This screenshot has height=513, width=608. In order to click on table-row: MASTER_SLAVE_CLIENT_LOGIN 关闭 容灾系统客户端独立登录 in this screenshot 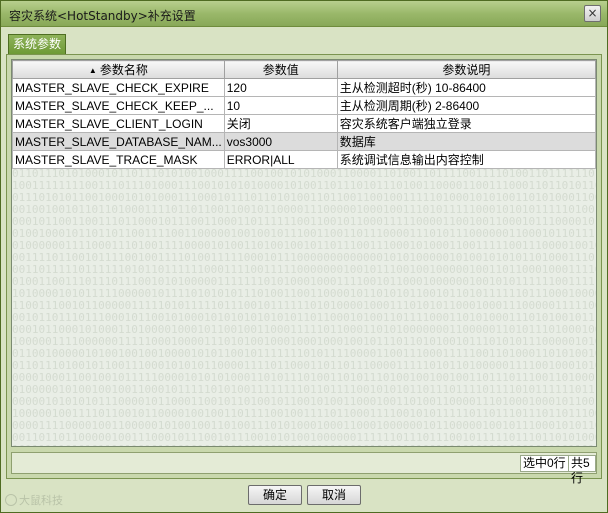, I will do `click(304, 123)`.